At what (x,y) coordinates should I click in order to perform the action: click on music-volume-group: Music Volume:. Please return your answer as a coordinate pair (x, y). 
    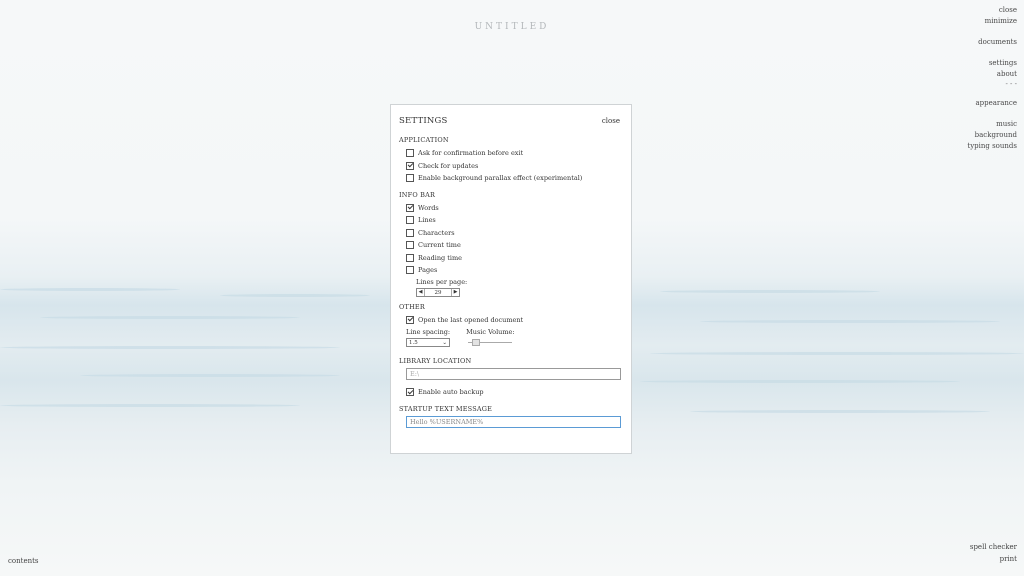
    Looking at the image, I should click on (490, 337).